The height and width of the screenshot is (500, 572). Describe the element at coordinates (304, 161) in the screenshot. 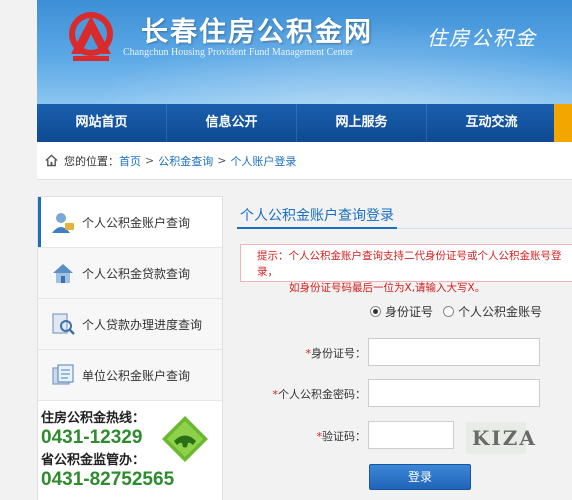

I see `breadcrumb: 您的位置： 首页 > 公积金查询 > 个人账户登录` at that location.